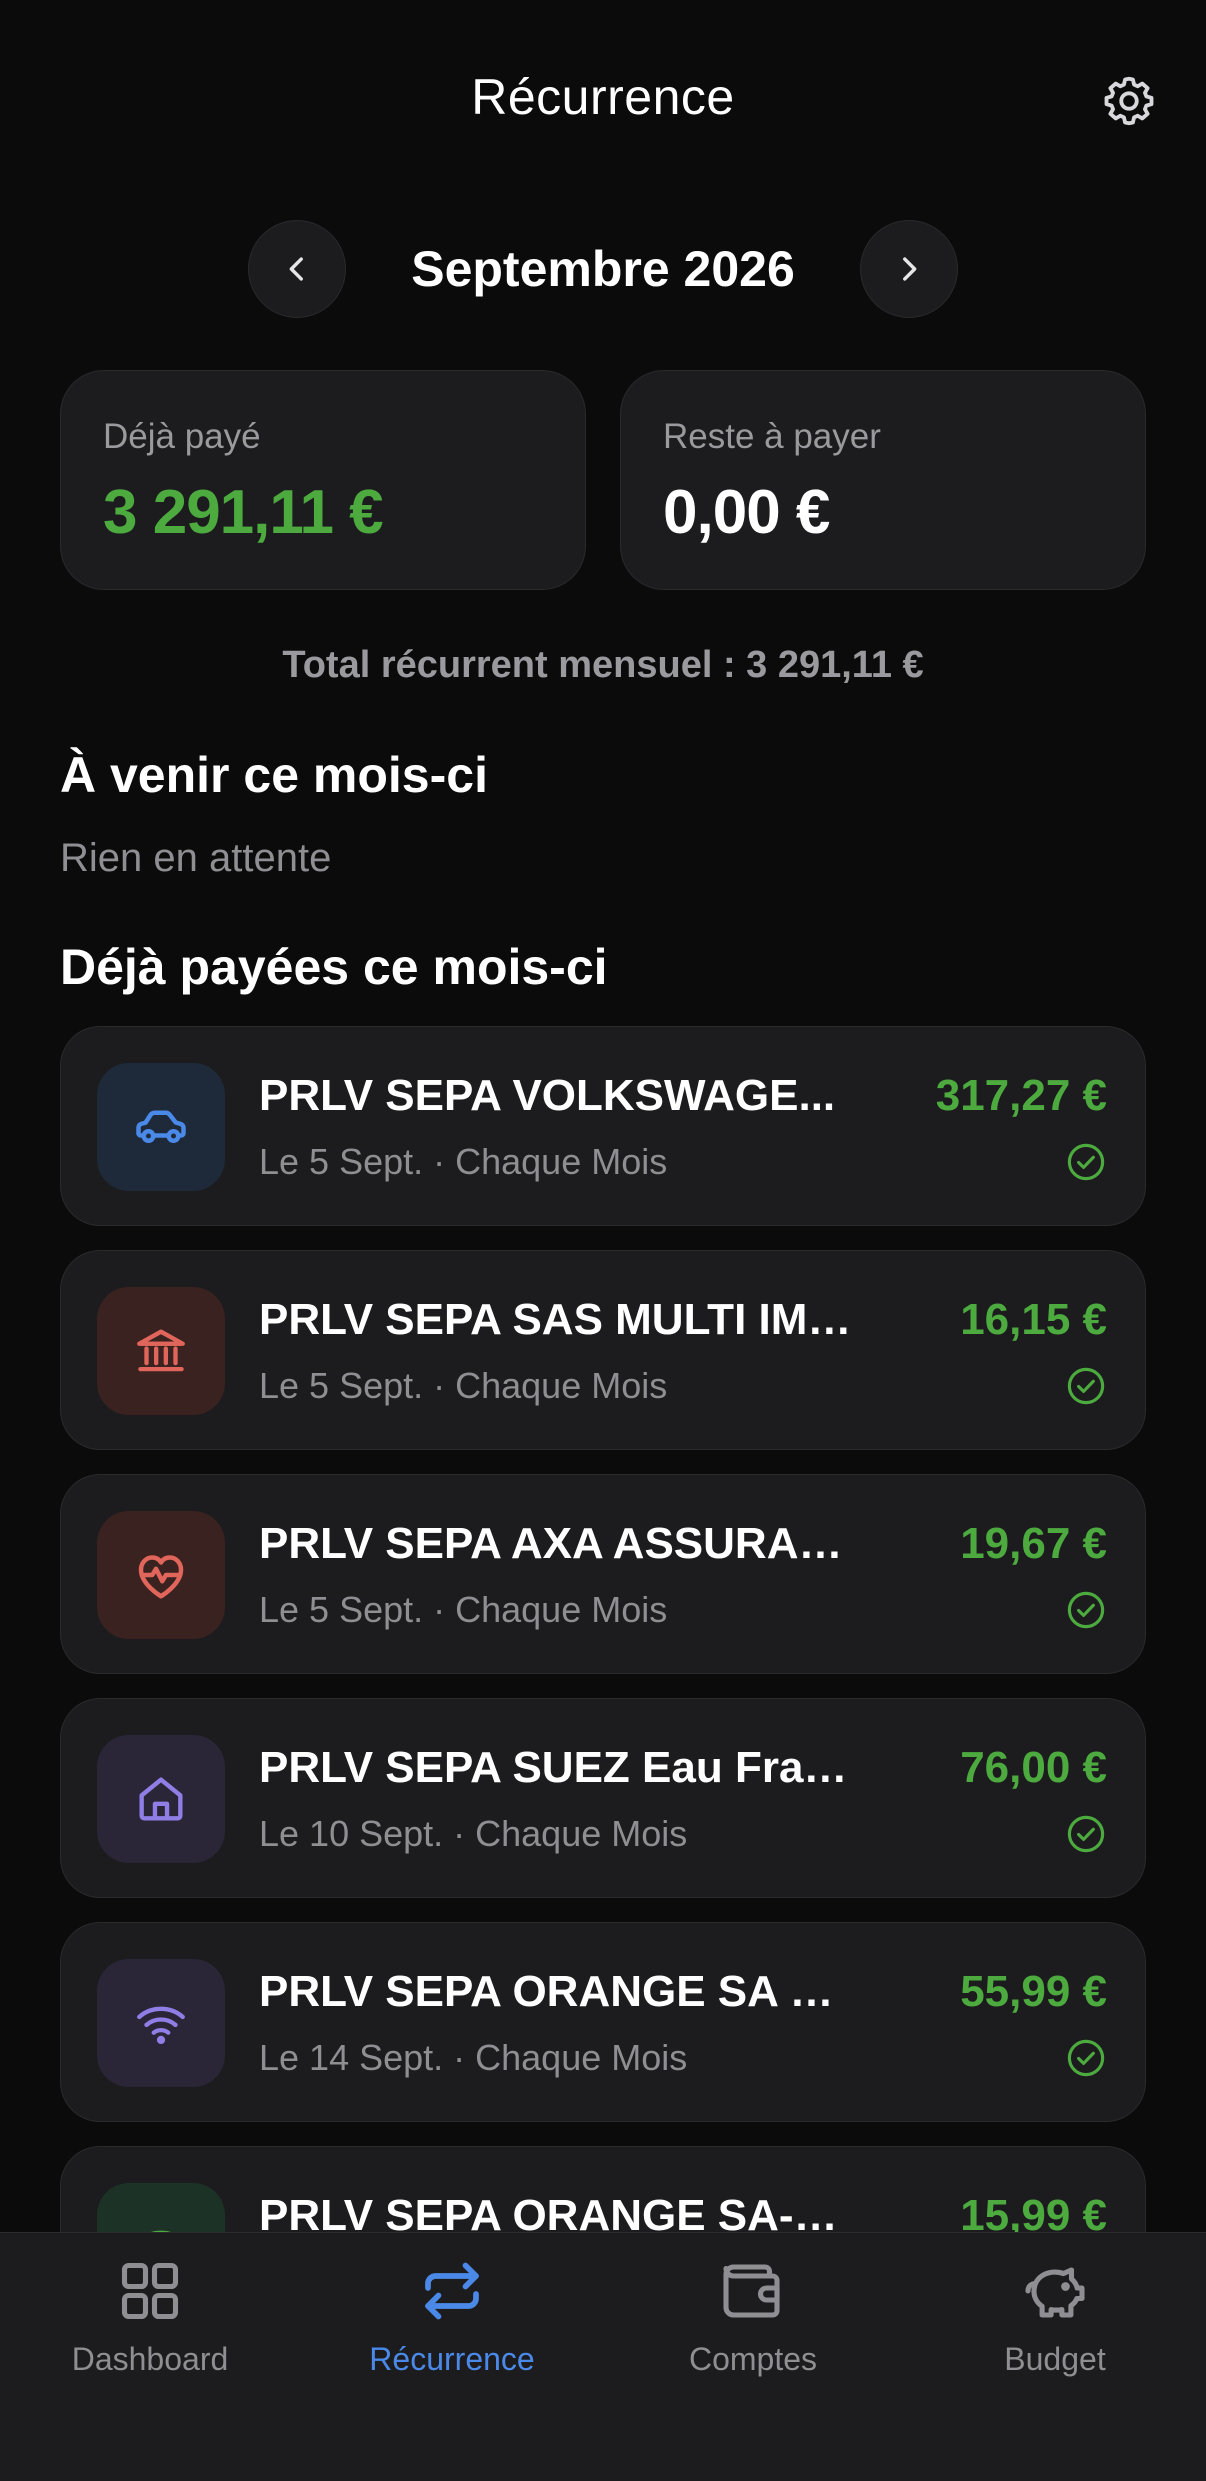  I want to click on tab-label: Comptes, so click(753, 2359).